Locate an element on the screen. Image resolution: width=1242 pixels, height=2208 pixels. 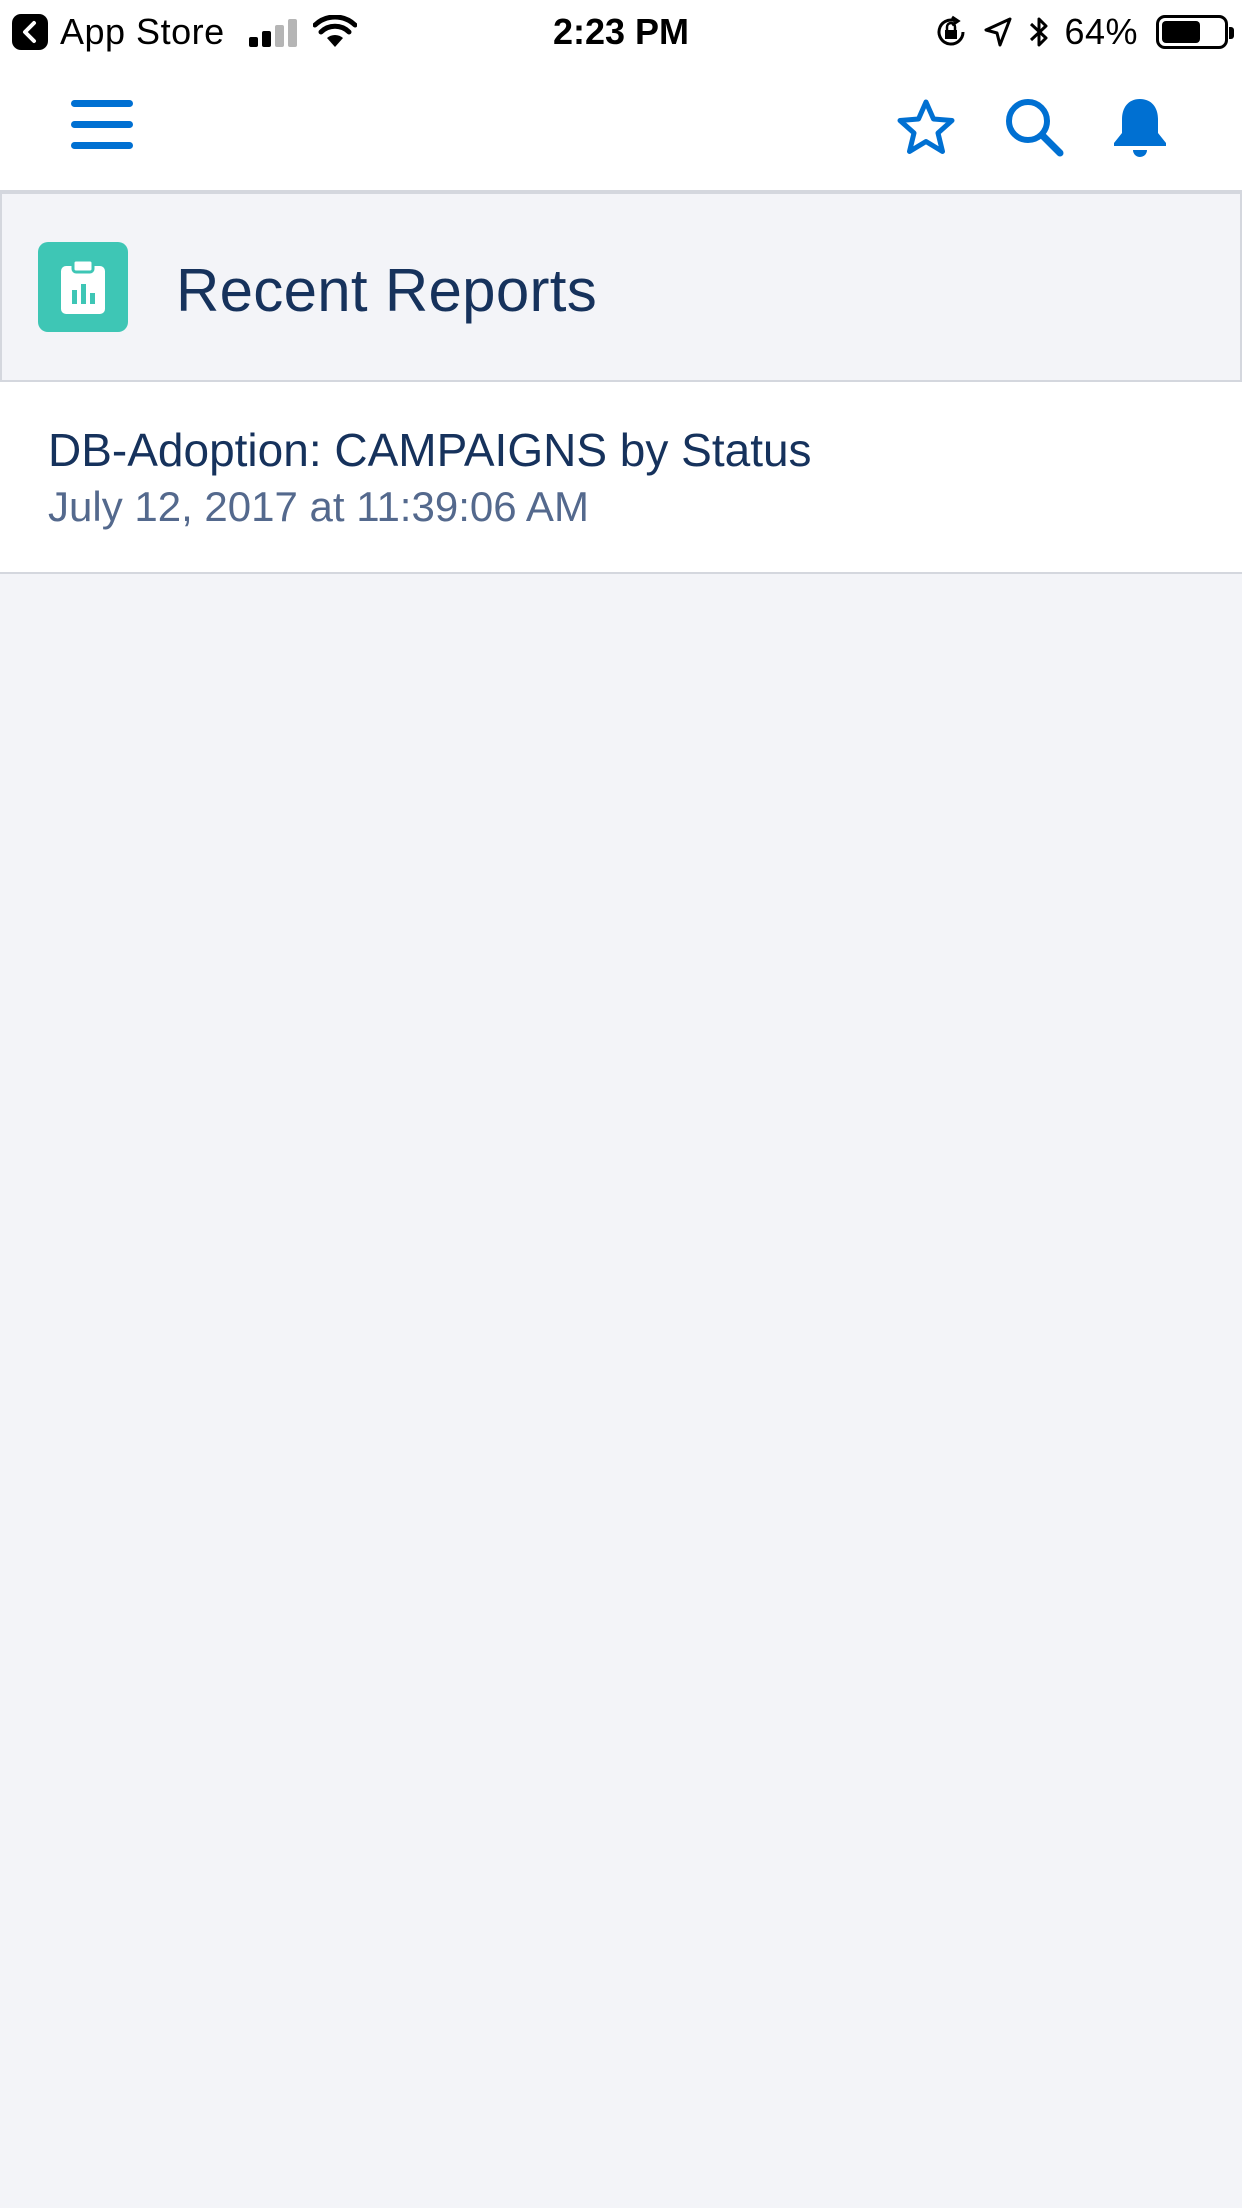
search-button is located at coordinates (1034, 127).